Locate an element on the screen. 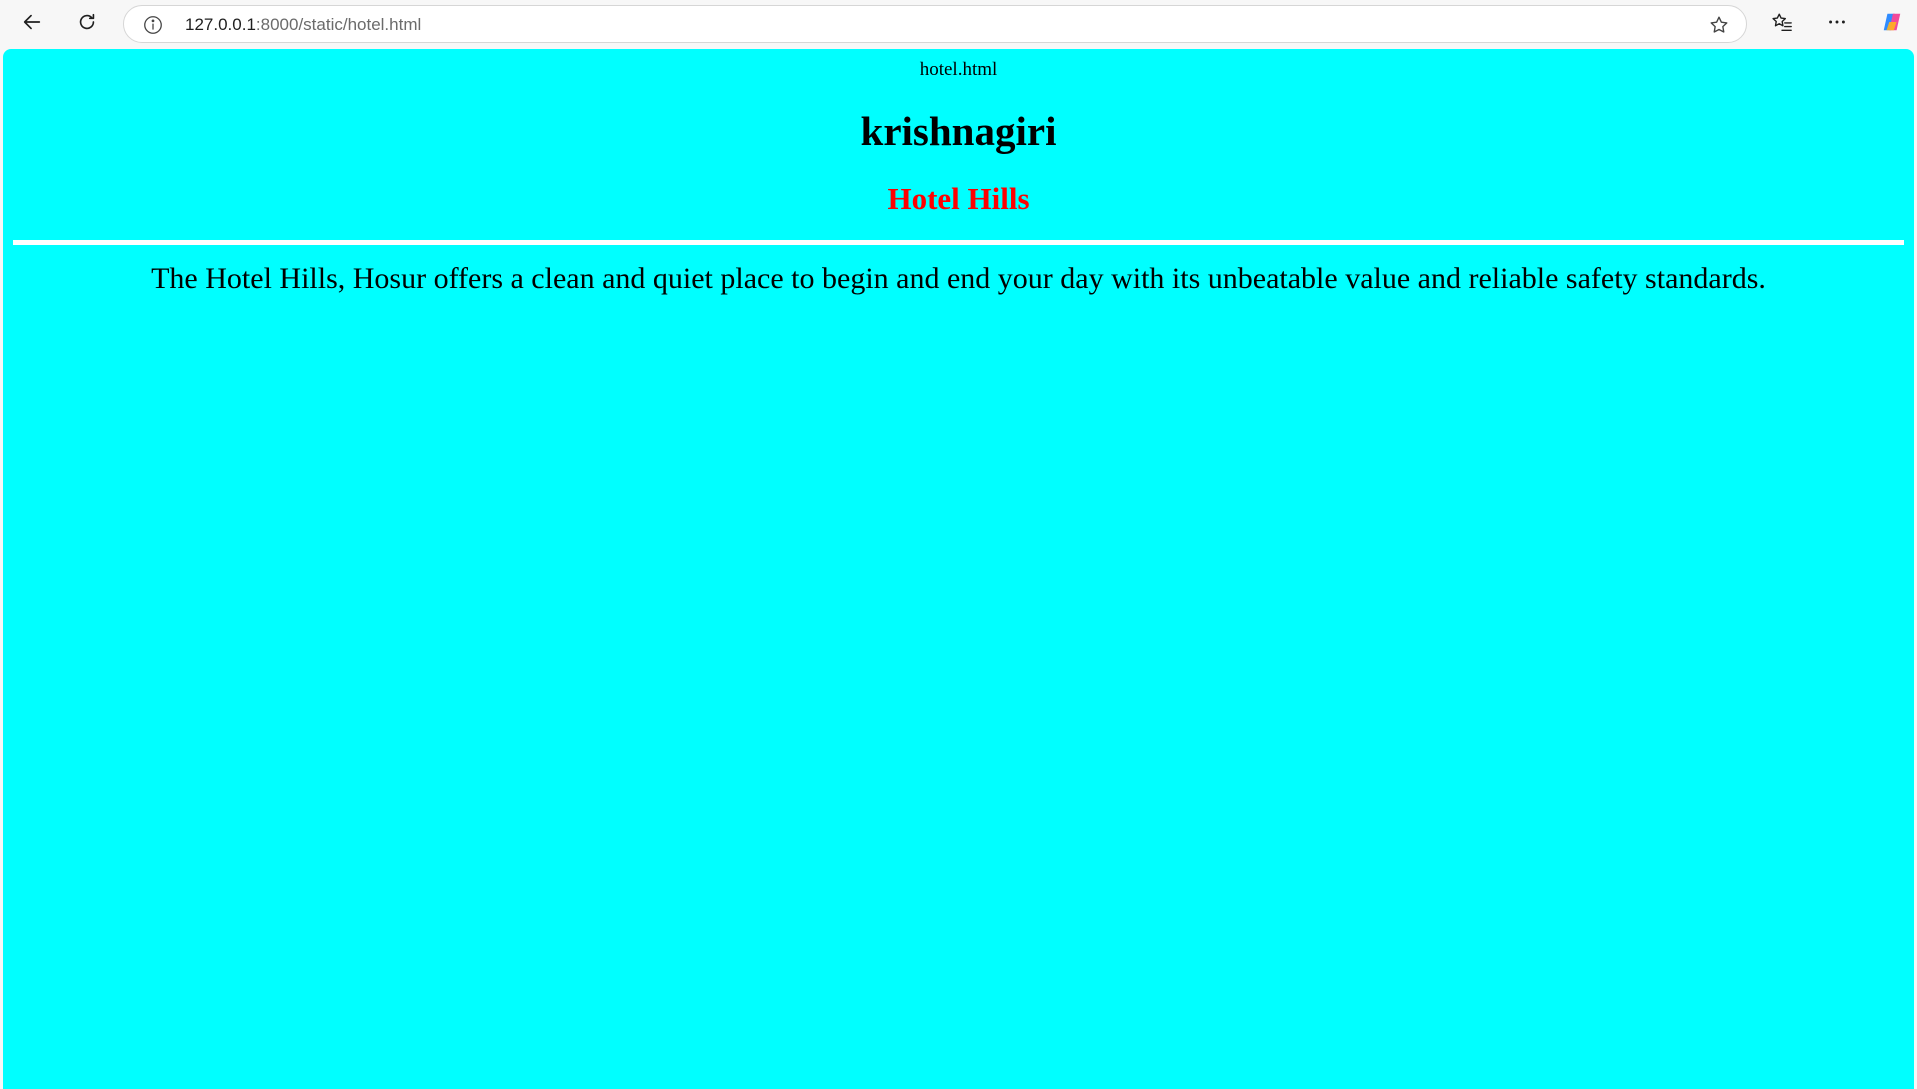 The image size is (1917, 1089). back-arrow-icon is located at coordinates (32, 24).